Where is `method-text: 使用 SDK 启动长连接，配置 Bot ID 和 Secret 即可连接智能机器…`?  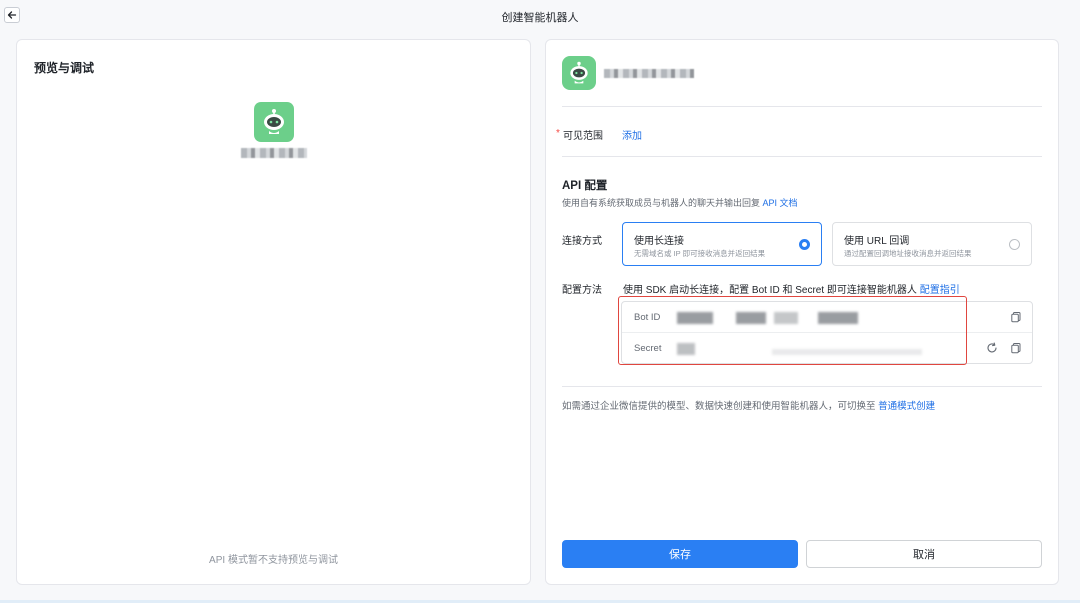 method-text: 使用 SDK 启动长连接，配置 Bot ID 和 Secret 即可连接智能机器… is located at coordinates (770, 290).